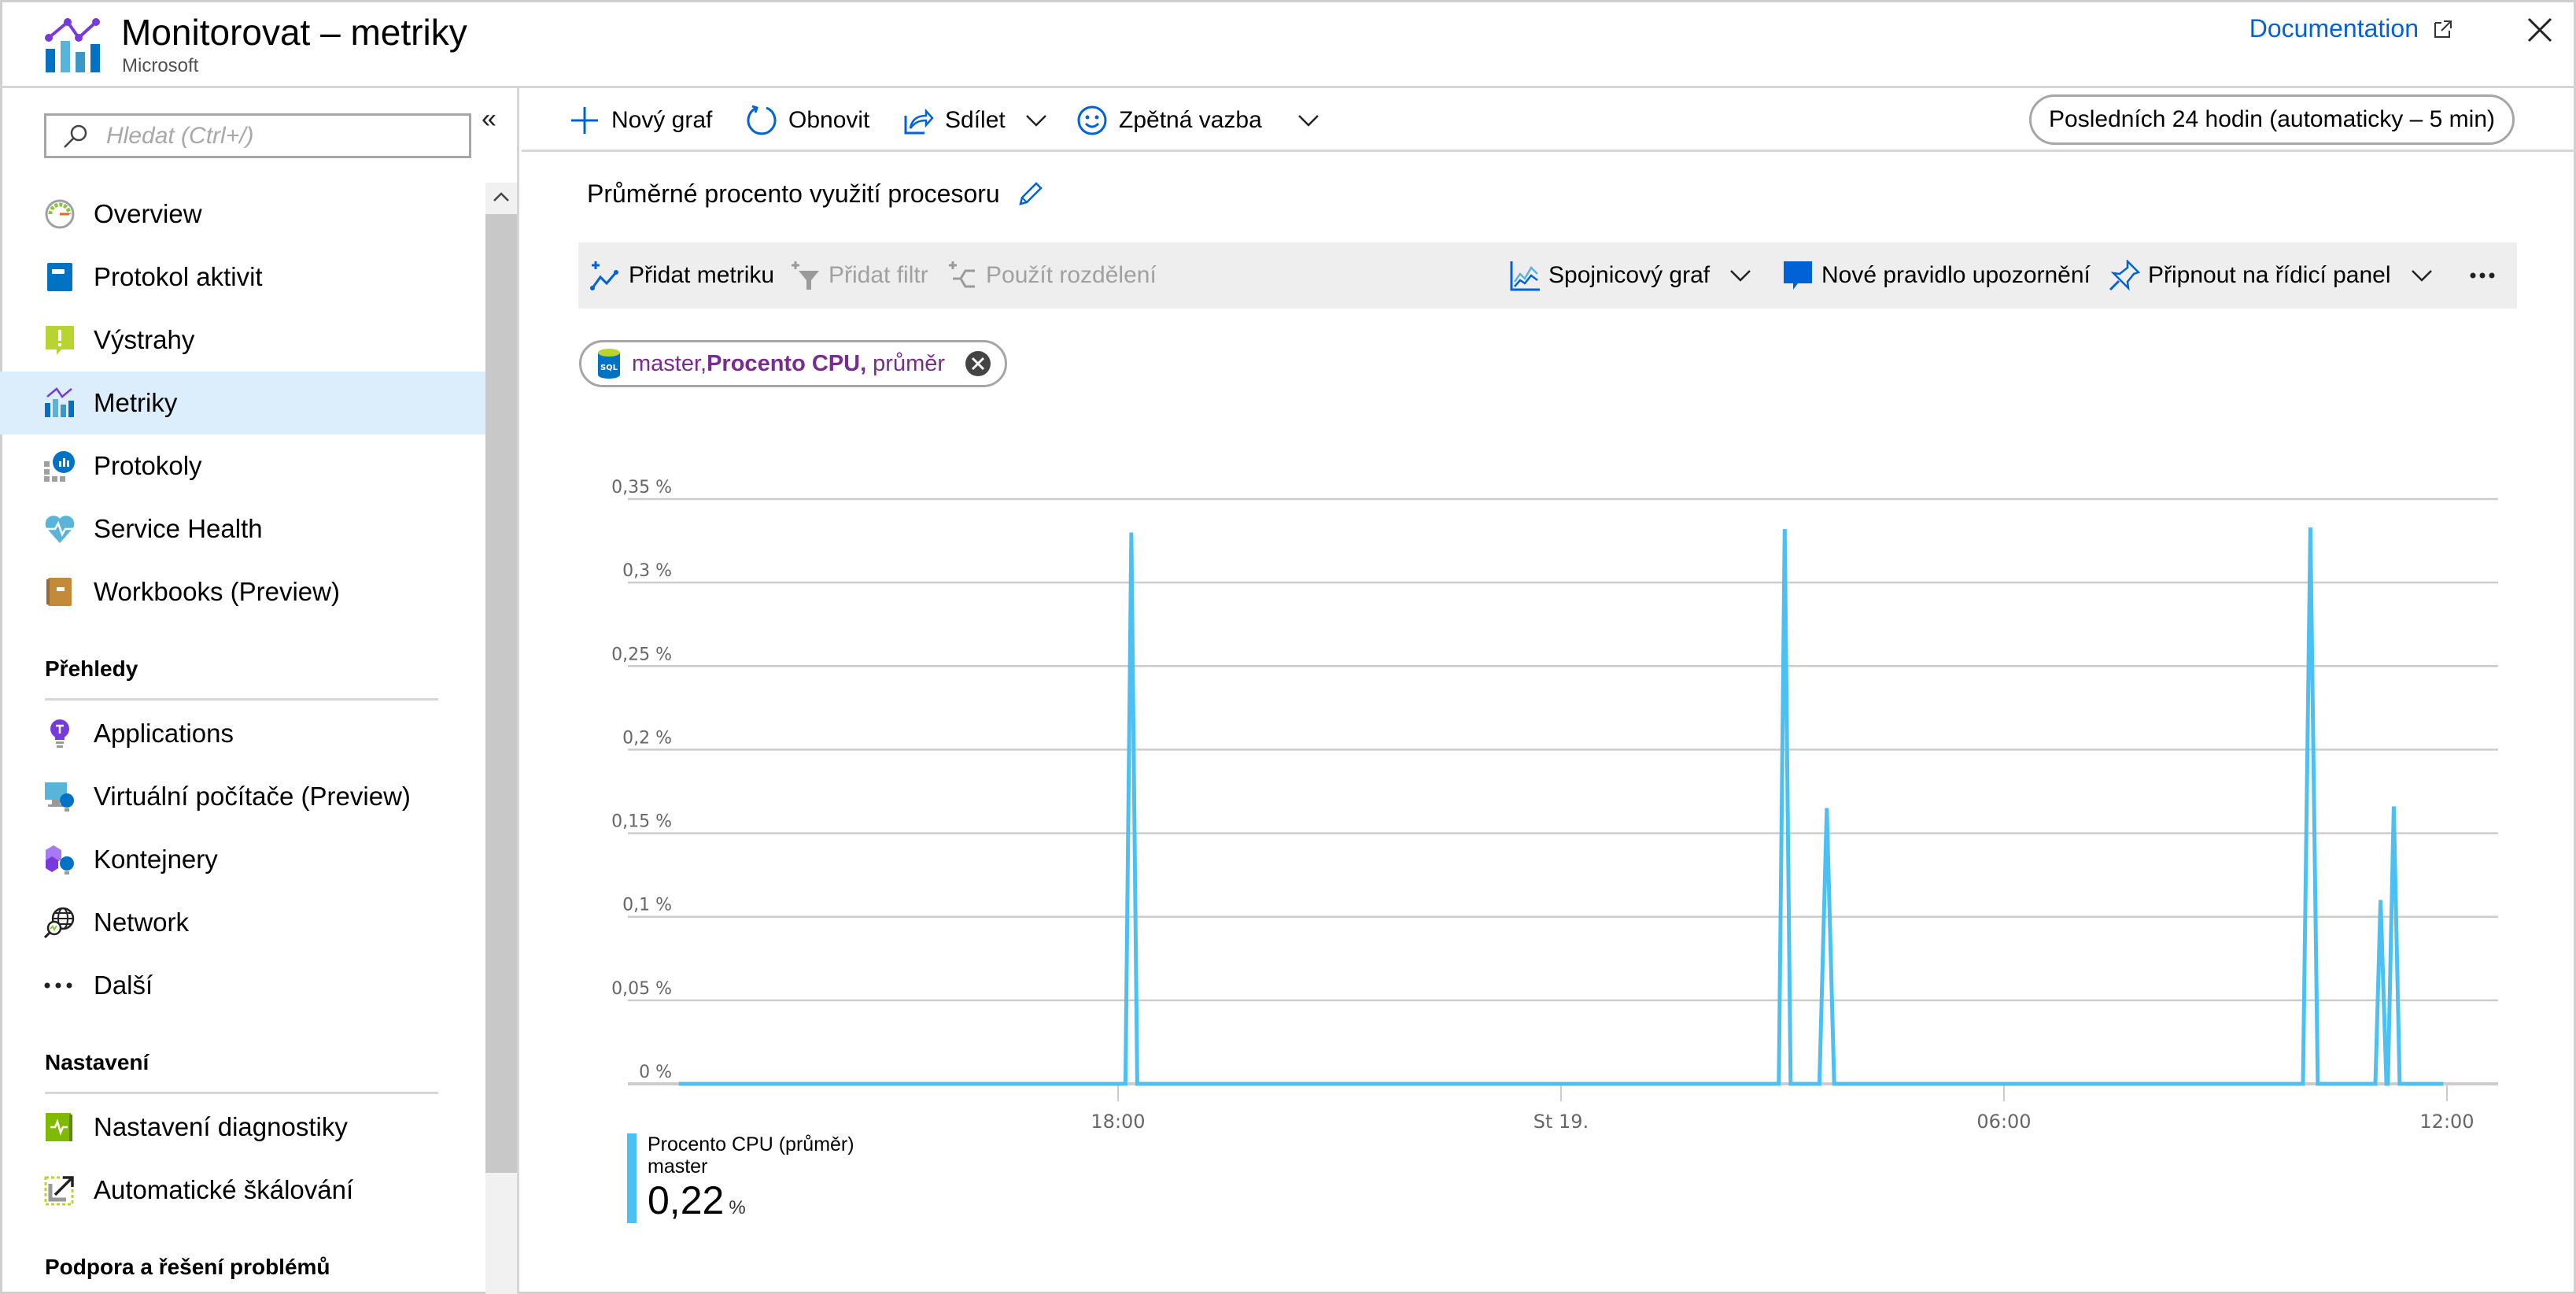  Describe the element at coordinates (60, 214) in the screenshot. I see `gauge-icon` at that location.